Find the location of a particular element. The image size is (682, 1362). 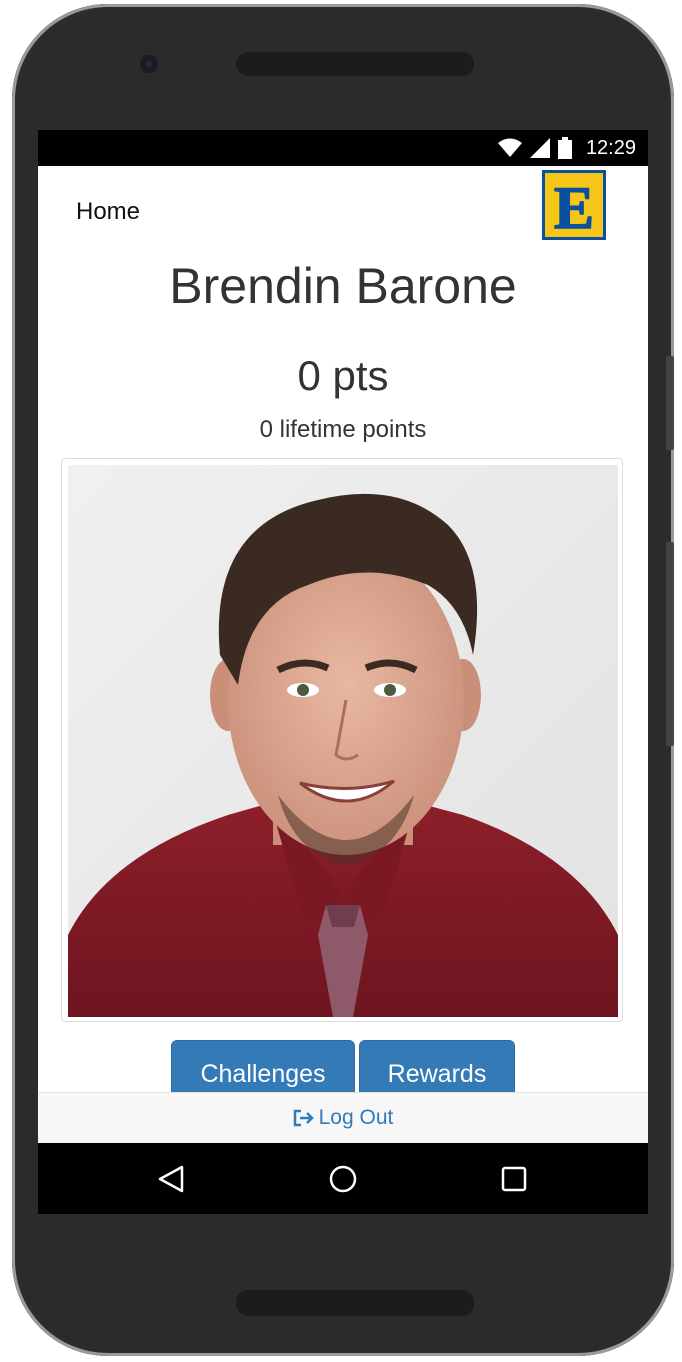

lifetime-points: 0 lifetime points is located at coordinates (343, 429).